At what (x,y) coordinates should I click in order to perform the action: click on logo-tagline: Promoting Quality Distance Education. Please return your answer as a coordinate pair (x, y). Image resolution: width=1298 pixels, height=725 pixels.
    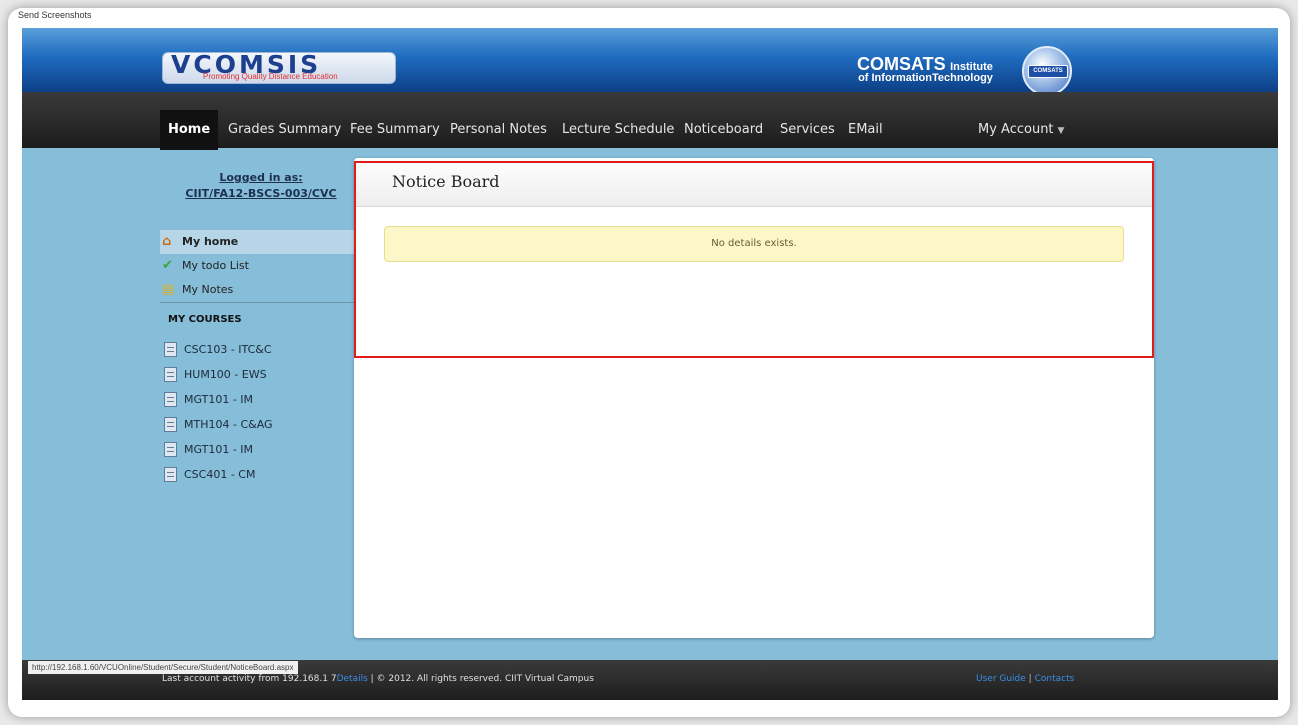
    Looking at the image, I should click on (270, 76).